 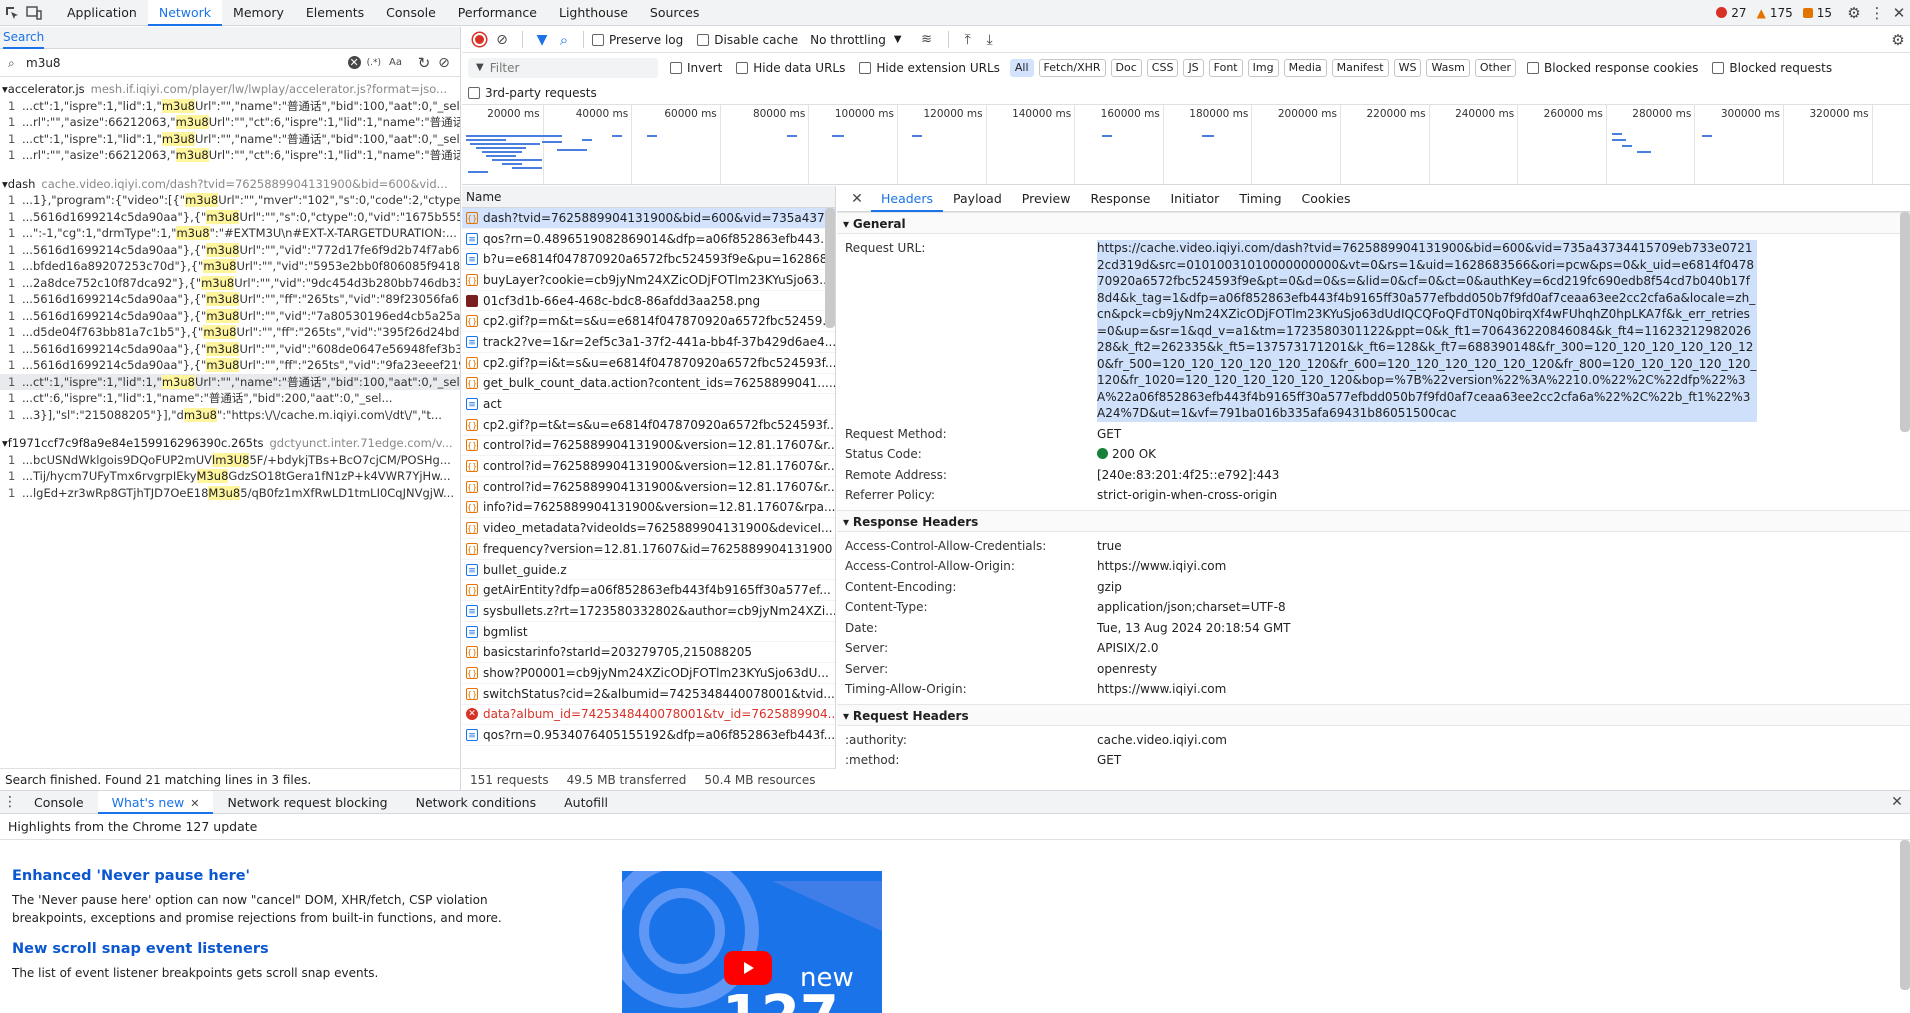 What do you see at coordinates (10, 802) in the screenshot?
I see `drawer-menu-icon: ⋮` at bounding box center [10, 802].